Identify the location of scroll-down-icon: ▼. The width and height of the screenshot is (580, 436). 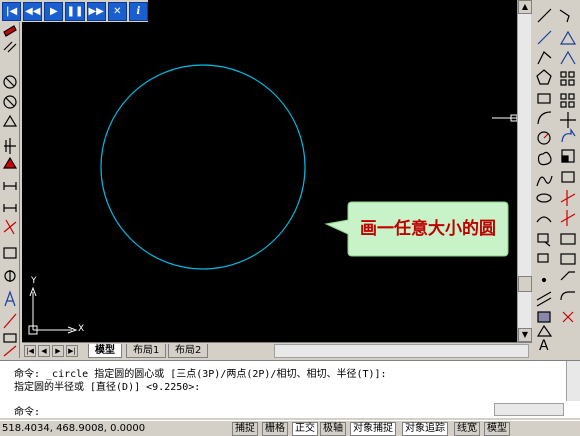
(525, 335).